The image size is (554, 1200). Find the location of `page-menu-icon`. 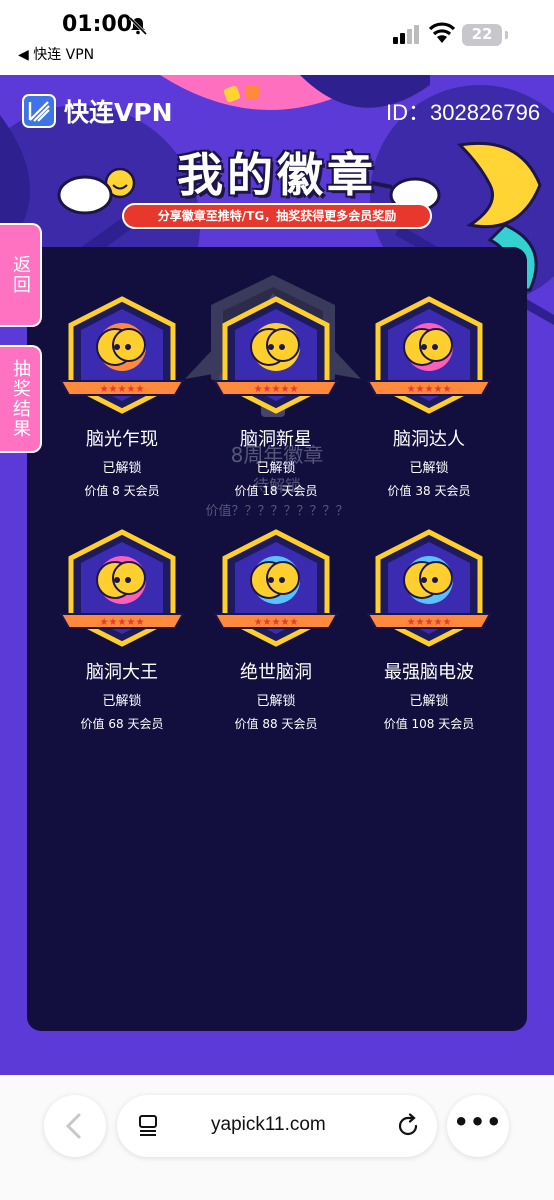

page-menu-icon is located at coordinates (148, 1126).